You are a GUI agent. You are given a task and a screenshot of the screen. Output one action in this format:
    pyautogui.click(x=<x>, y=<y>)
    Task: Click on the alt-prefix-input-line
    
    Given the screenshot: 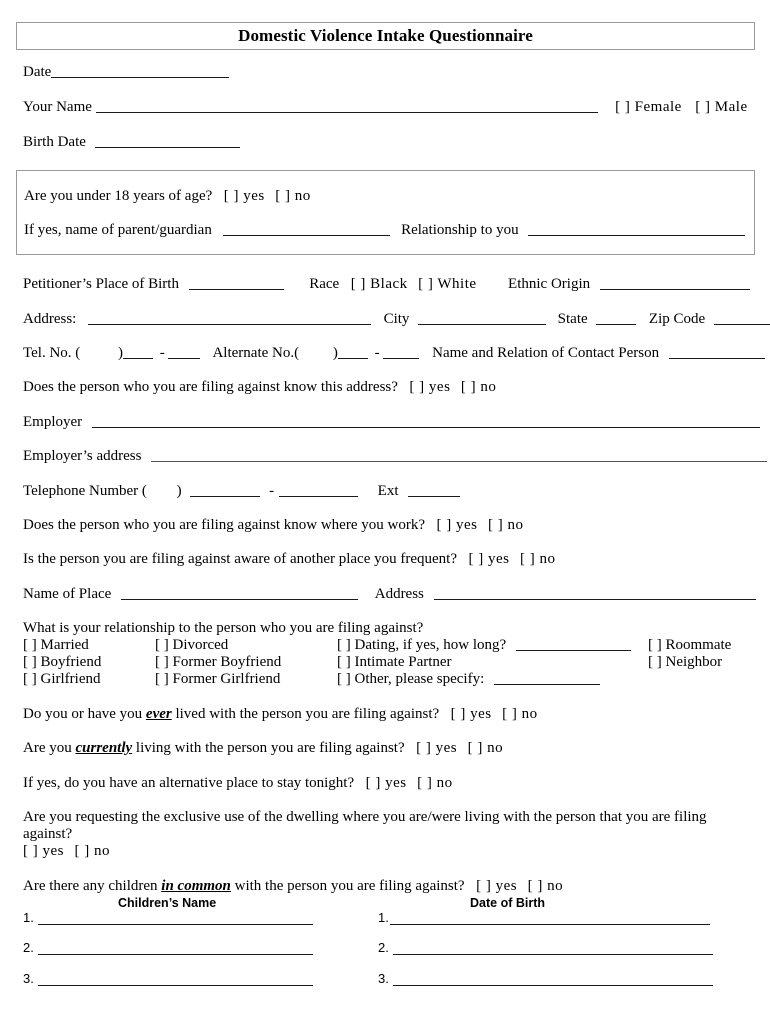 What is the action you would take?
    pyautogui.click(x=352, y=352)
    